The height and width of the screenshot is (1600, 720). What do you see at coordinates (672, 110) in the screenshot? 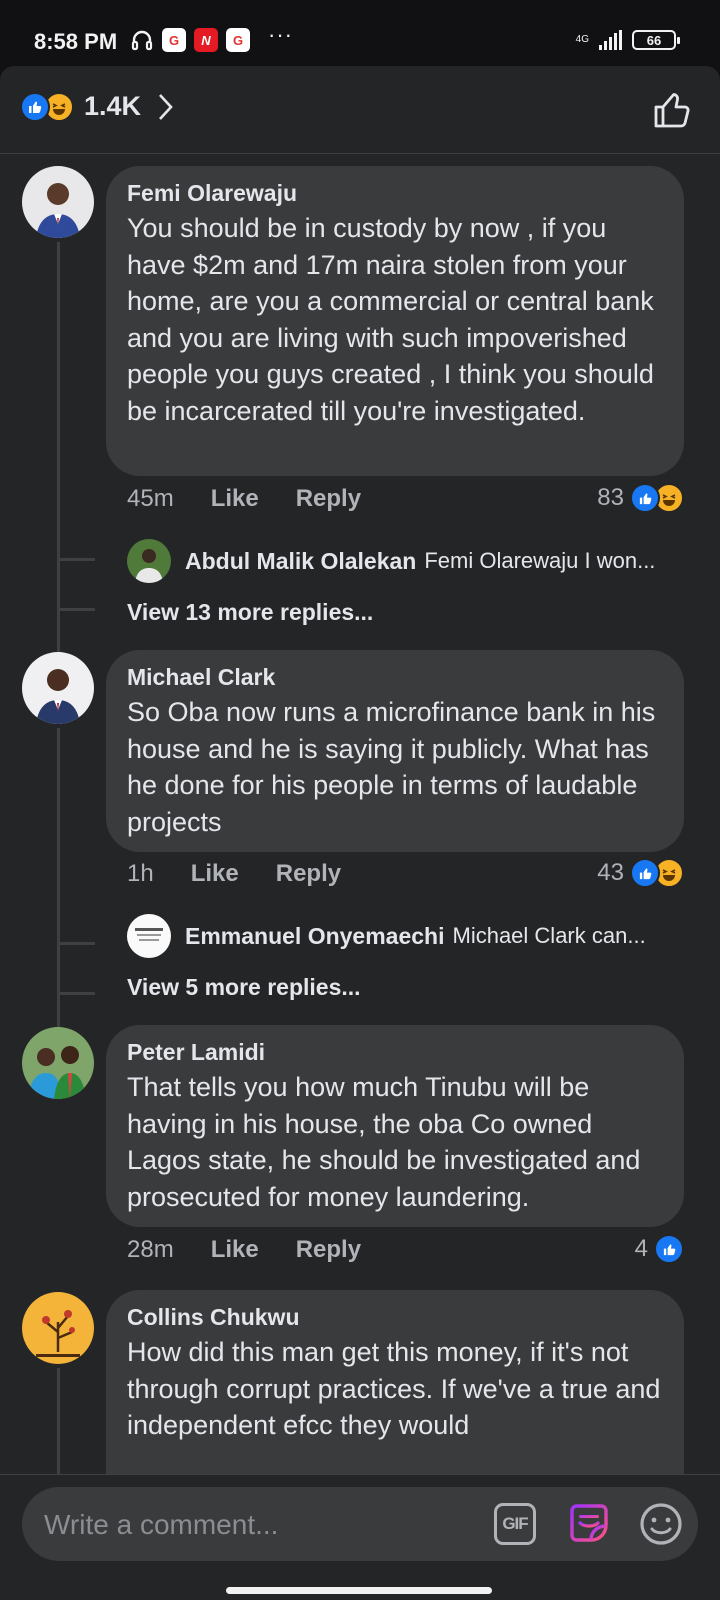
I see `like-outline-icon` at bounding box center [672, 110].